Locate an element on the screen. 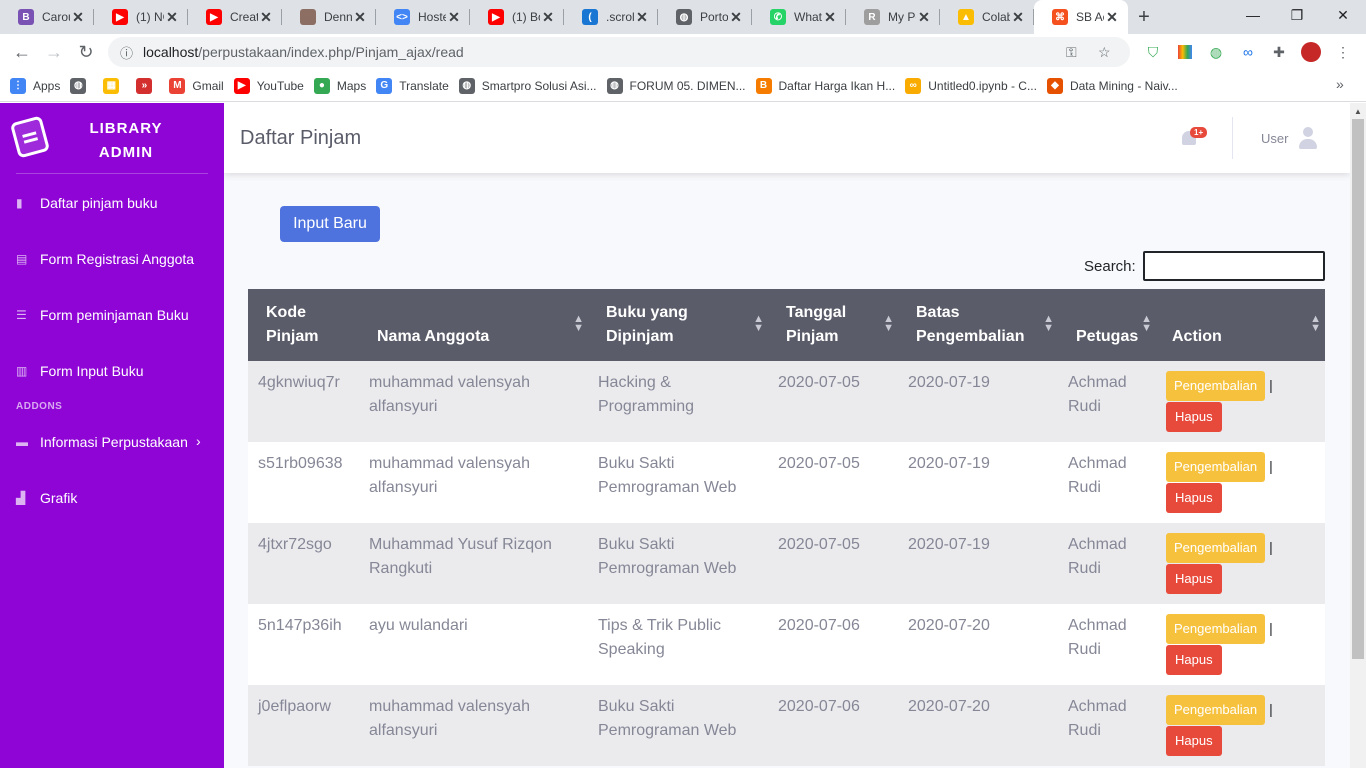 Image resolution: width=1366 pixels, height=768 pixels. forward-icon: → is located at coordinates (54, 52).